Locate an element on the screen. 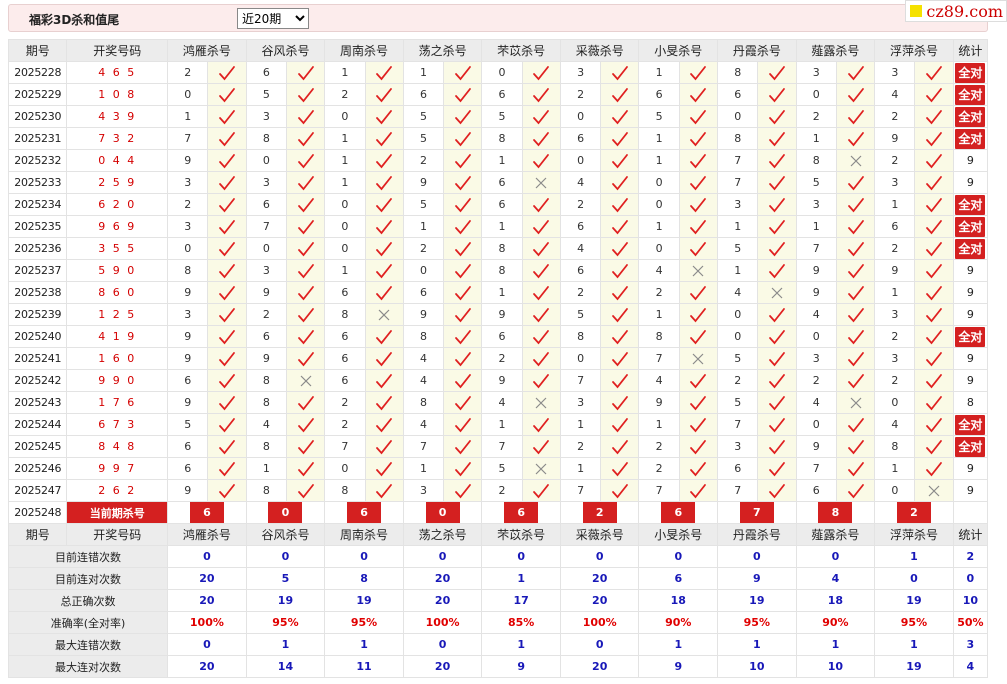  summary-value: 20 is located at coordinates (442, 666).